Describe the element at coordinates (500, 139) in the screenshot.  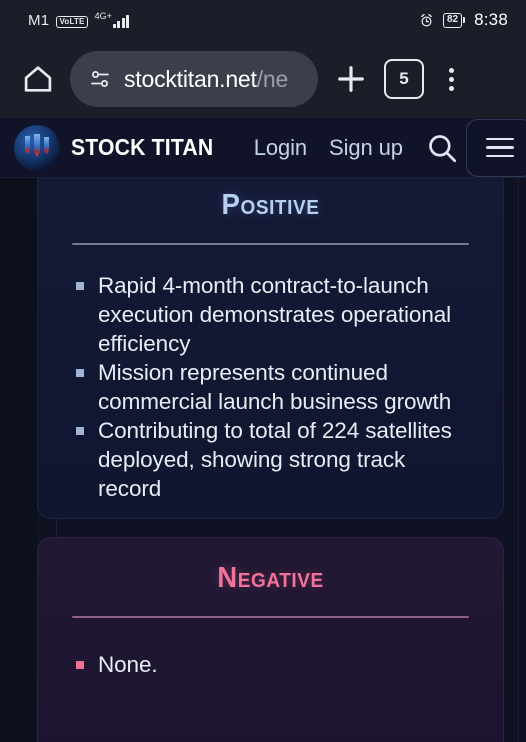
I see `hamburger-menu-icon` at that location.